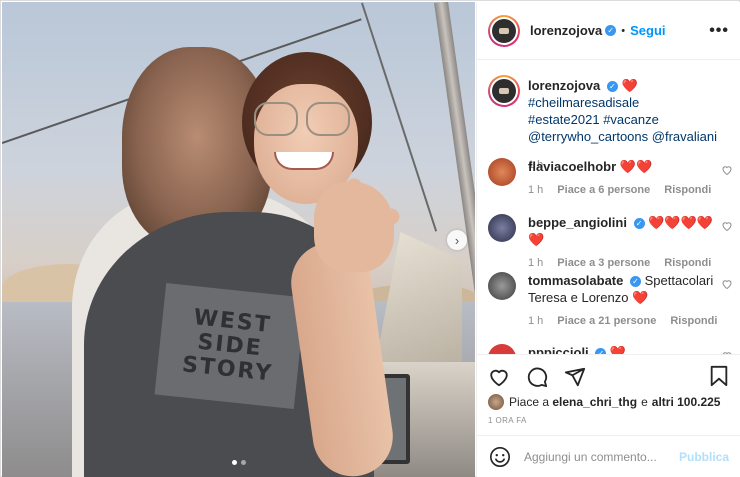  What do you see at coordinates (572, 166) in the screenshot?
I see `commenter-username: flaviacoelhobr` at bounding box center [572, 166].